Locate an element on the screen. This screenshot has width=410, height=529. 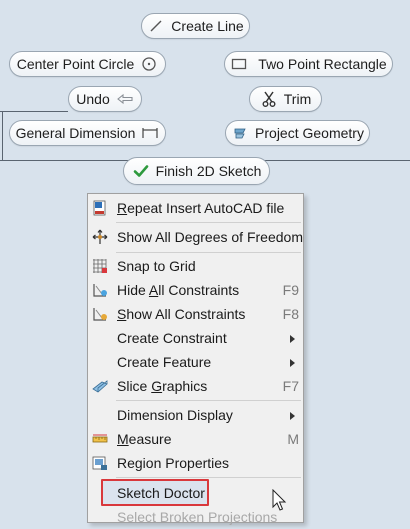
finish-2d-sketch-button: Finish 2D Sketch is located at coordinates (196, 171).